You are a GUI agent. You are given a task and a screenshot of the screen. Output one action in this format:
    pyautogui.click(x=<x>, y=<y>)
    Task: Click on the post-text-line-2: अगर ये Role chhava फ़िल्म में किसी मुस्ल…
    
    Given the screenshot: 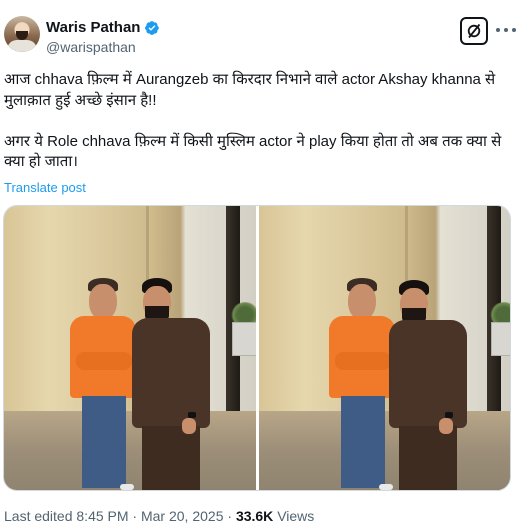 What is the action you would take?
    pyautogui.click(x=253, y=151)
    